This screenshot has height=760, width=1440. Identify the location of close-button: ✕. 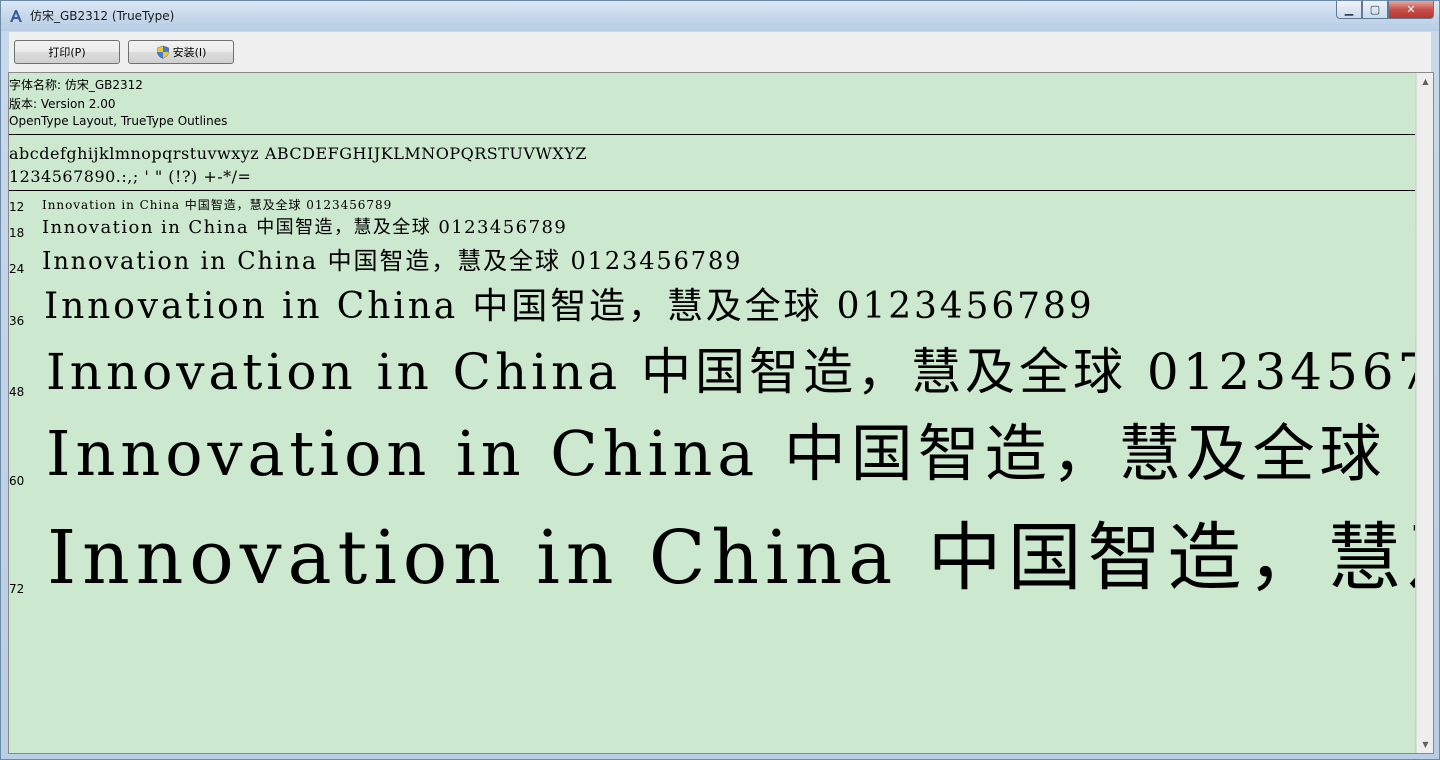
(1411, 10).